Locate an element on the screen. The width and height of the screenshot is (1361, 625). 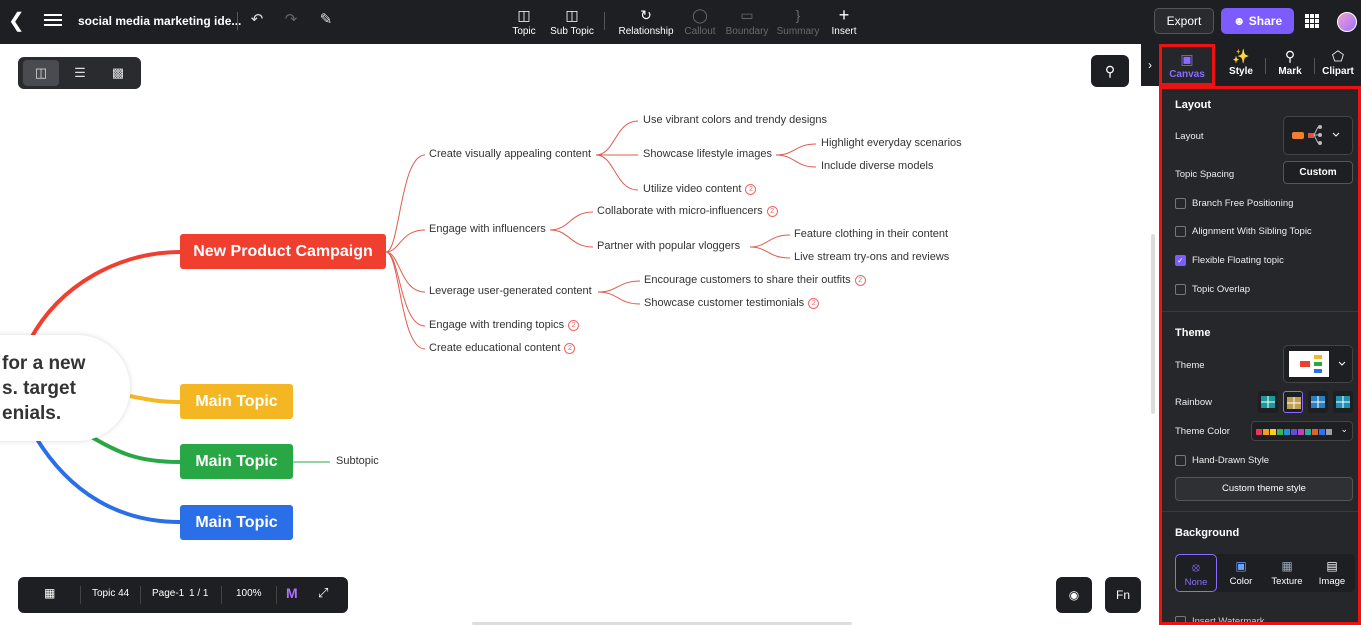
branch-free-checkbox is located at coordinates (1180, 203).